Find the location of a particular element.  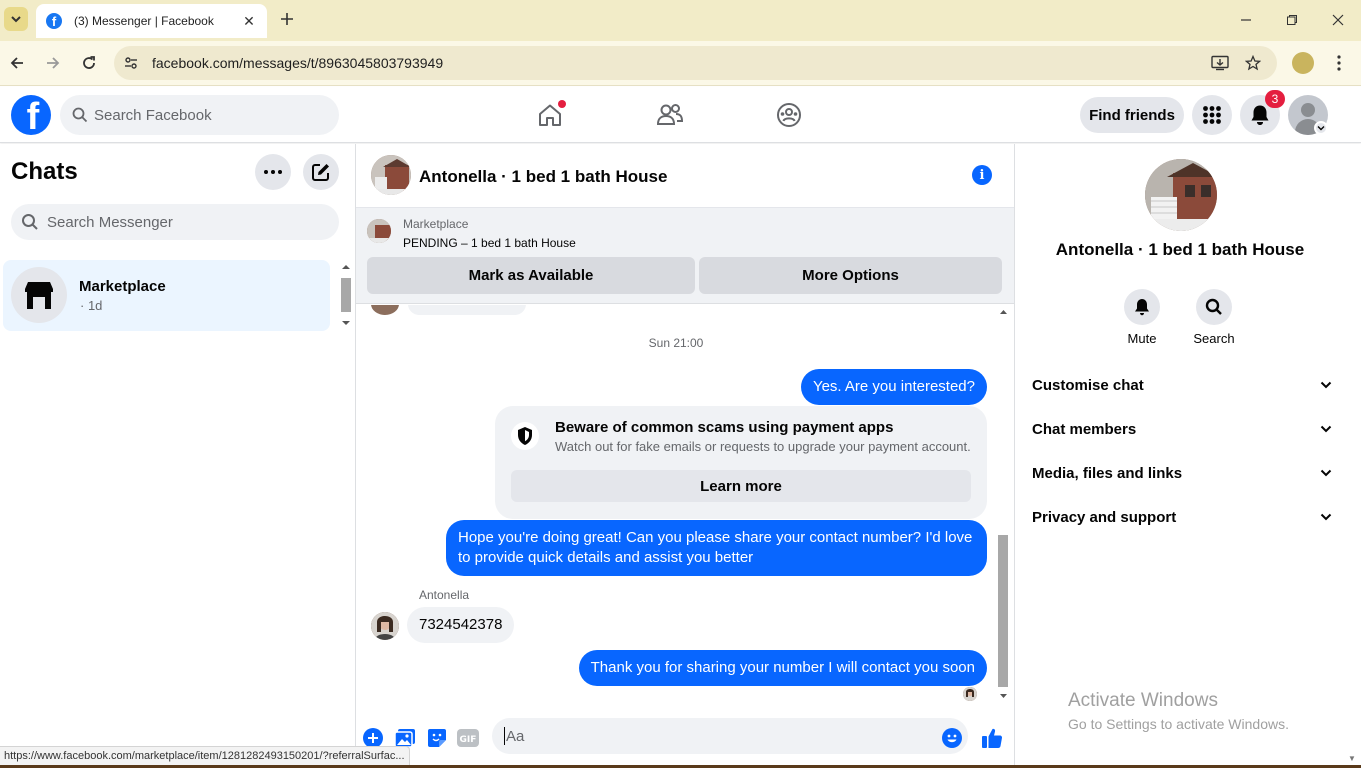

chat-name: Marketplace is located at coordinates (122, 286).